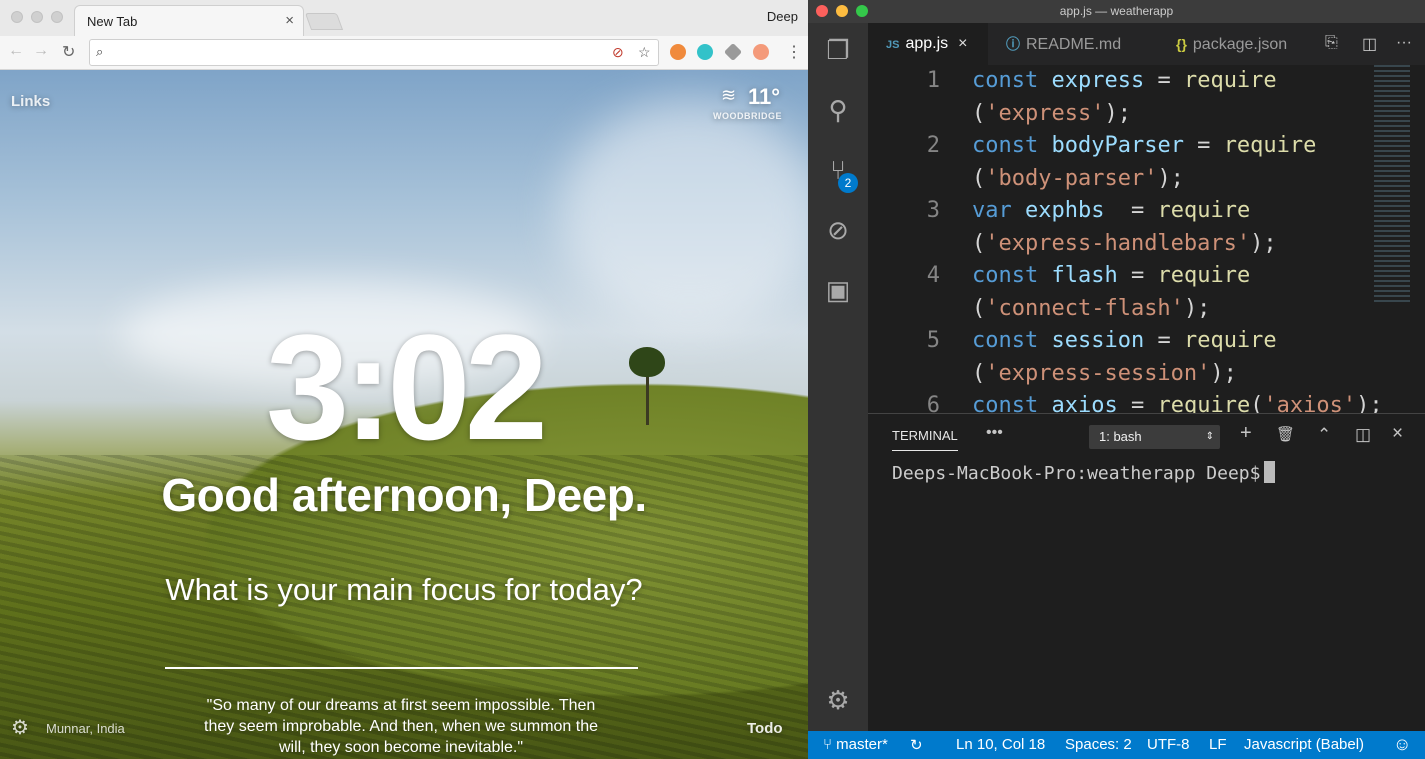 The height and width of the screenshot is (759, 1425). Describe the element at coordinates (17, 17) in the screenshot. I see `close-window-button` at that location.